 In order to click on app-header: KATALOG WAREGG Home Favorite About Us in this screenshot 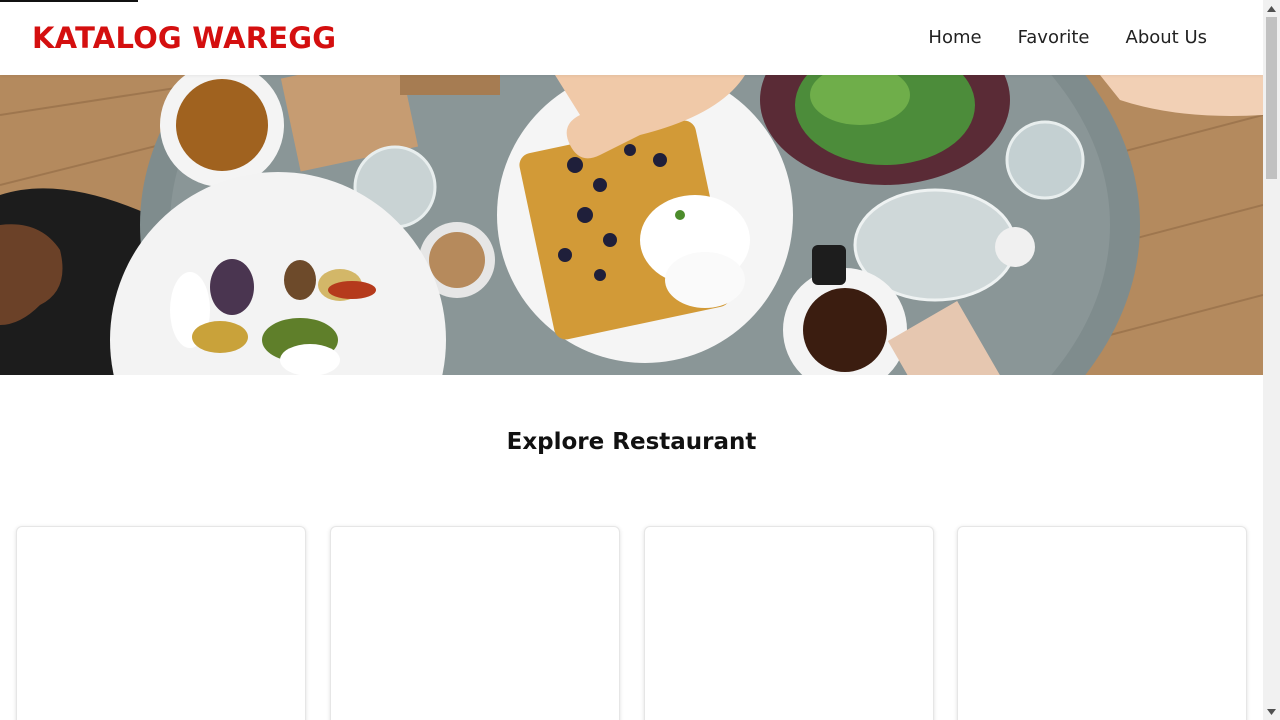, I will do `click(631, 37)`.